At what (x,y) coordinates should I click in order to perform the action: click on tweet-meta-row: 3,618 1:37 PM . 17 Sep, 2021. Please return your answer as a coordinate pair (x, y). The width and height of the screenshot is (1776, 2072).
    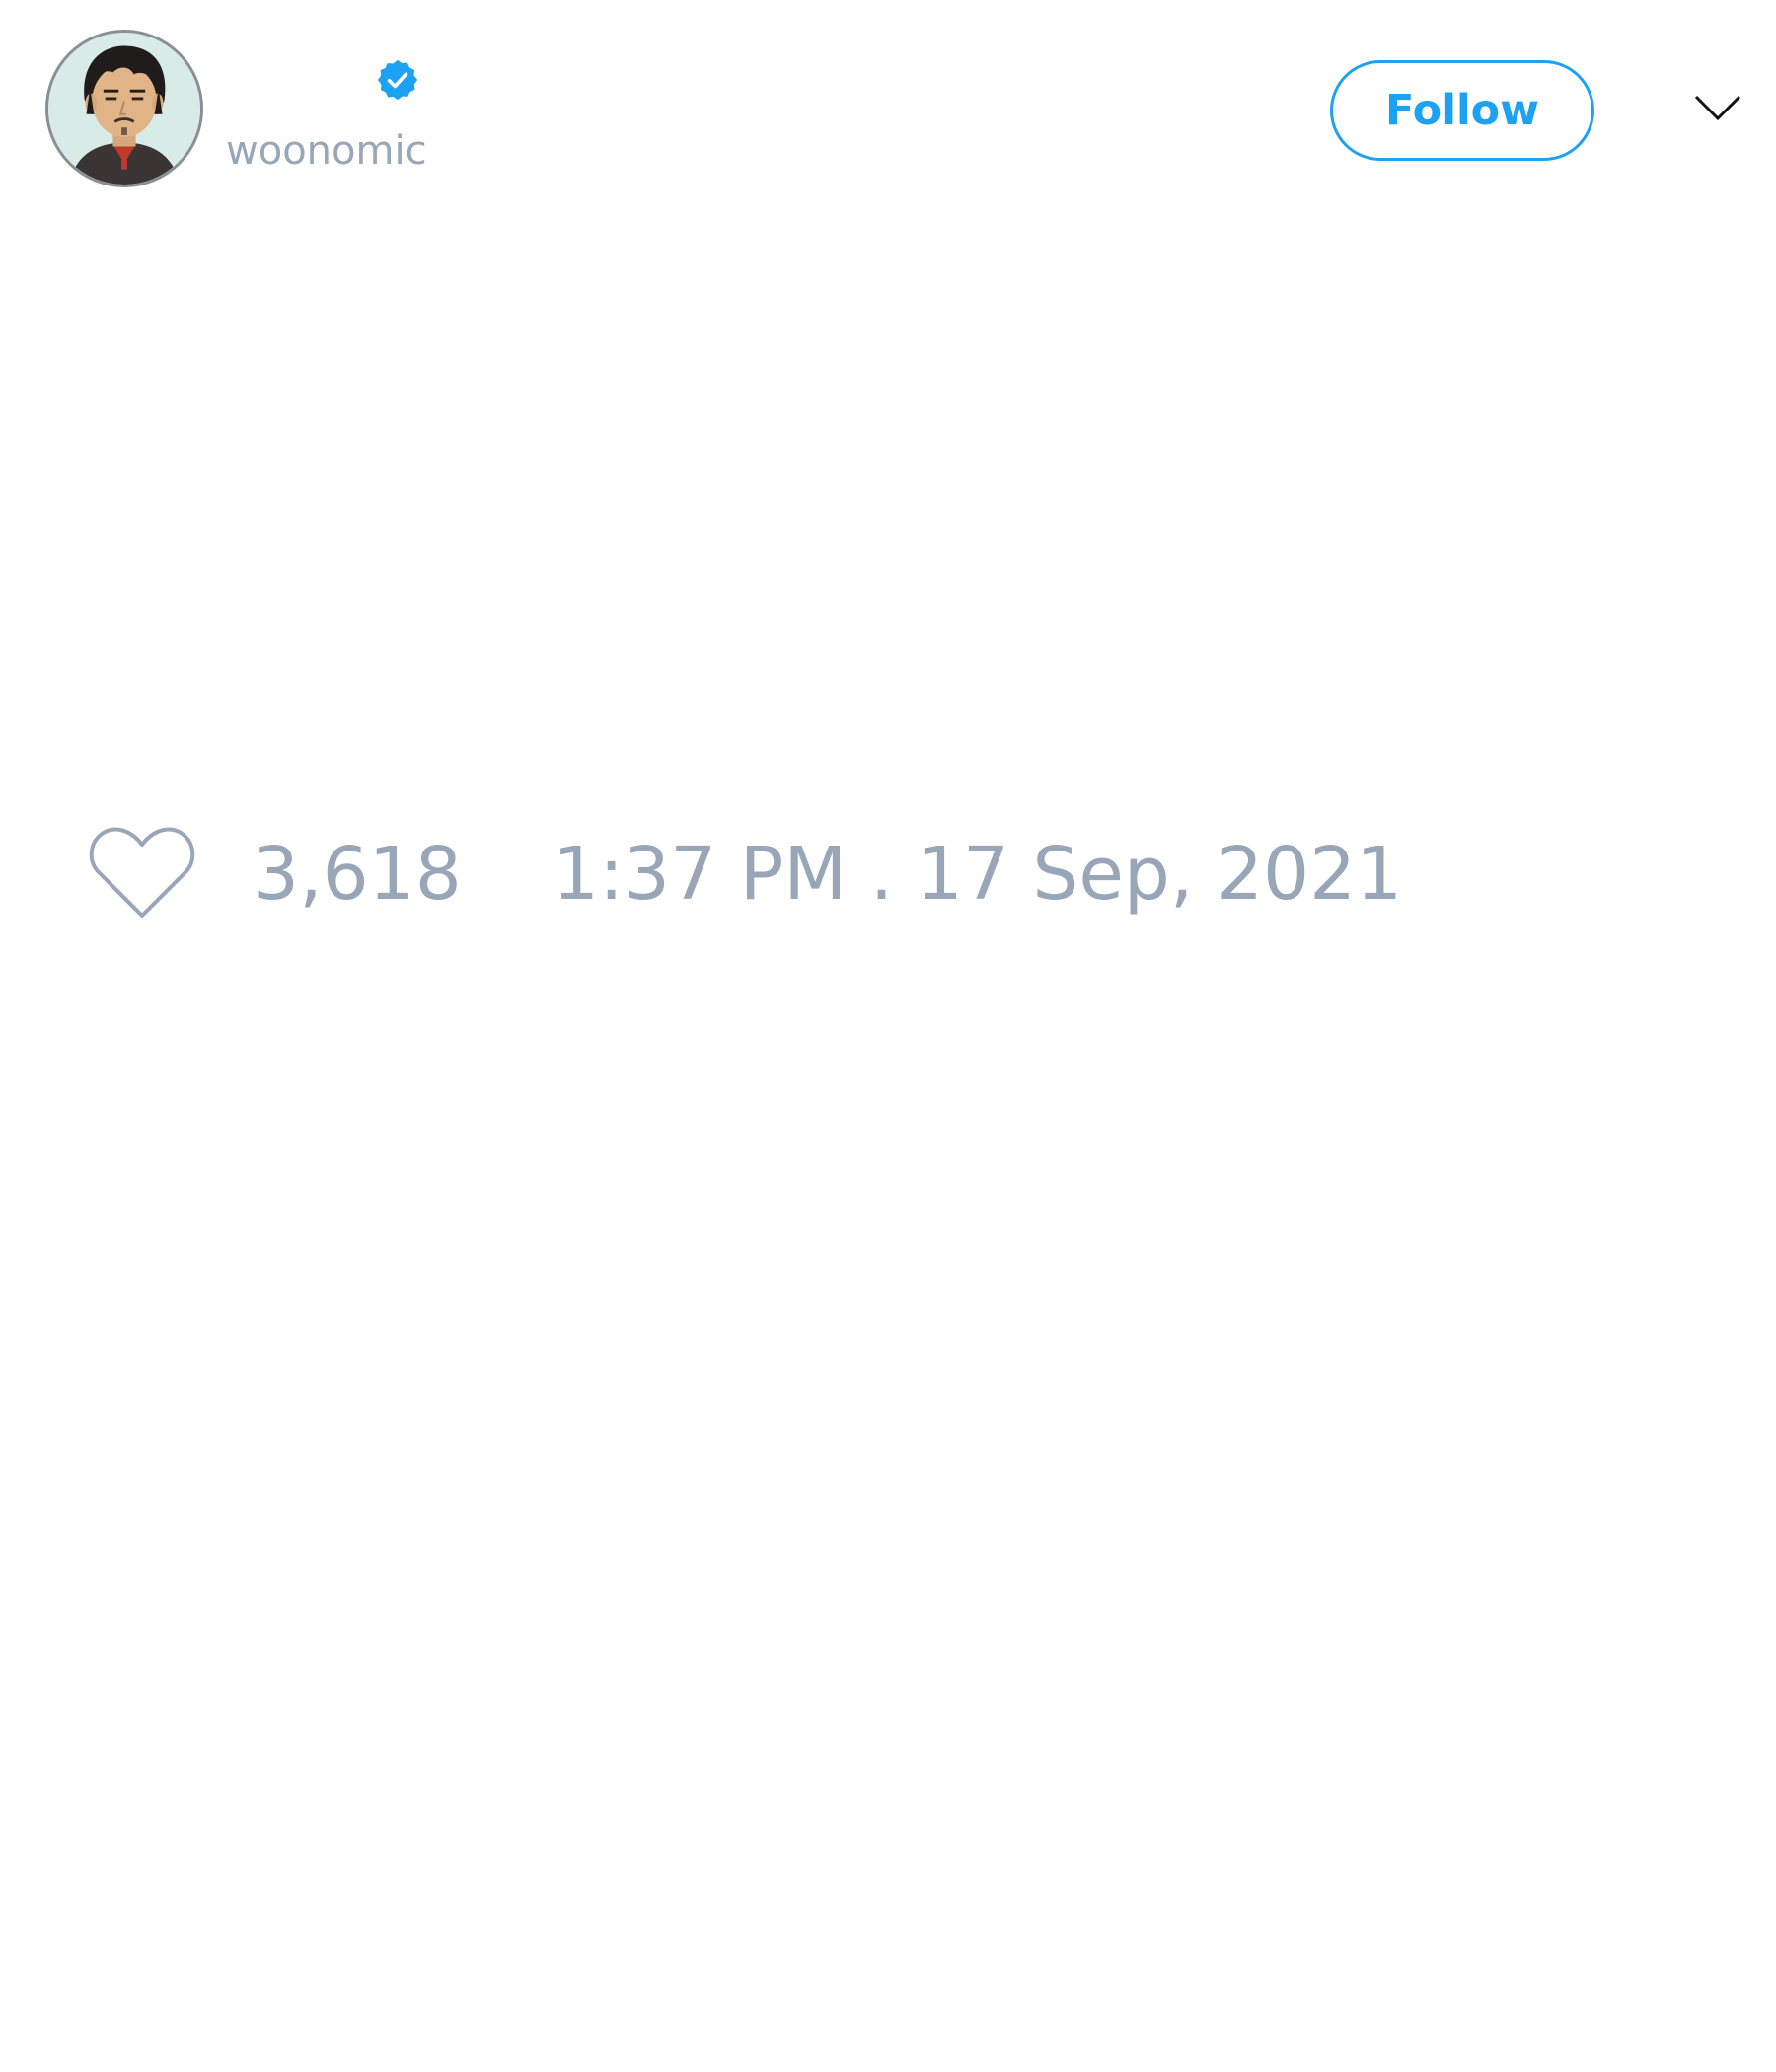
    Looking at the image, I should click on (888, 868).